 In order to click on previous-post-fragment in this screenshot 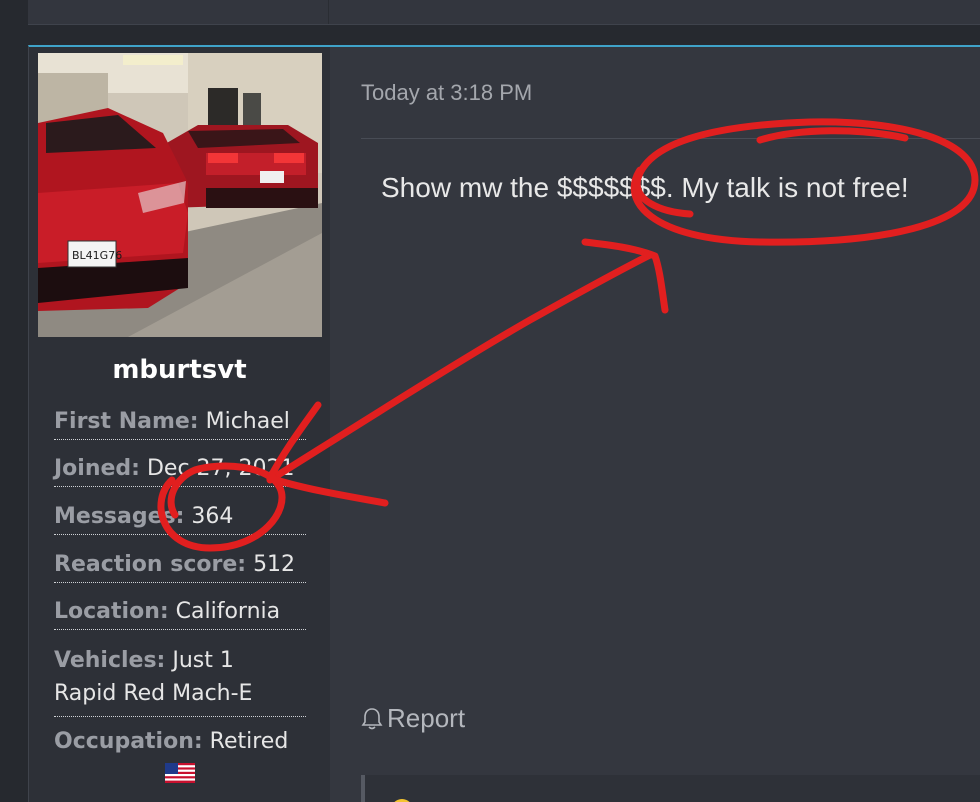, I will do `click(504, 12)`.